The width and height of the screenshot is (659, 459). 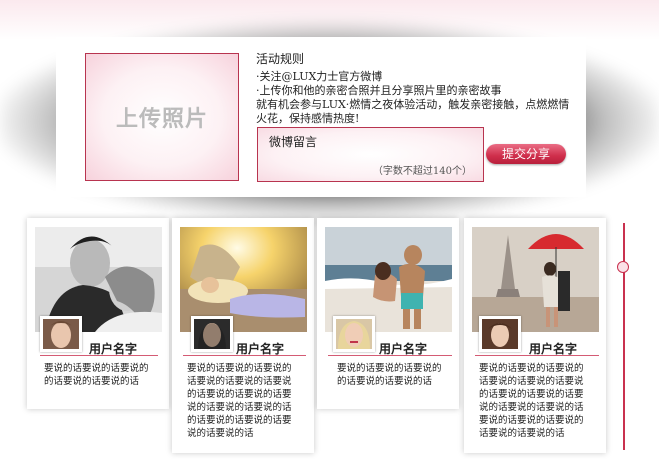 I want to click on weibo-comment-input: 微博留言 （字数不超过140个）, so click(x=370, y=154).